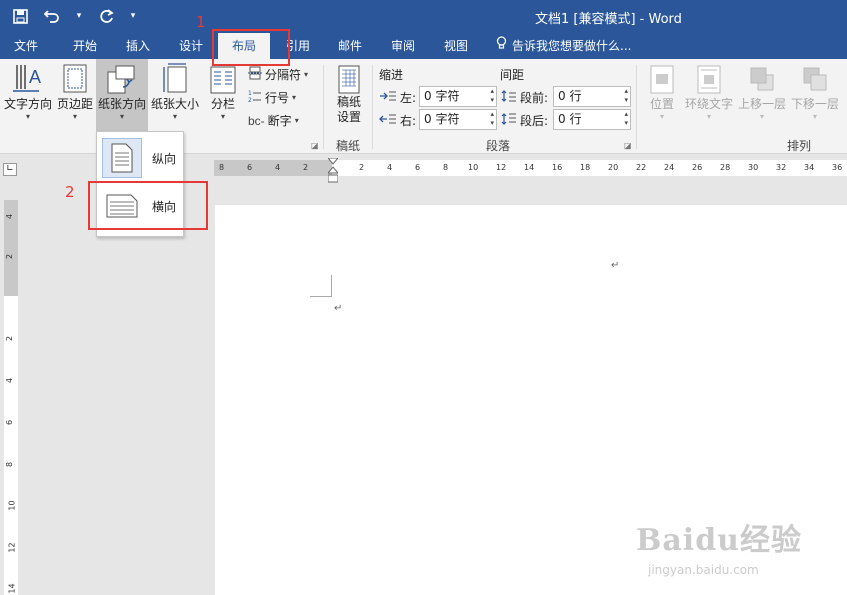 The height and width of the screenshot is (595, 847). Describe the element at coordinates (85, 46) in the screenshot. I see `tab-home: 开始` at that location.